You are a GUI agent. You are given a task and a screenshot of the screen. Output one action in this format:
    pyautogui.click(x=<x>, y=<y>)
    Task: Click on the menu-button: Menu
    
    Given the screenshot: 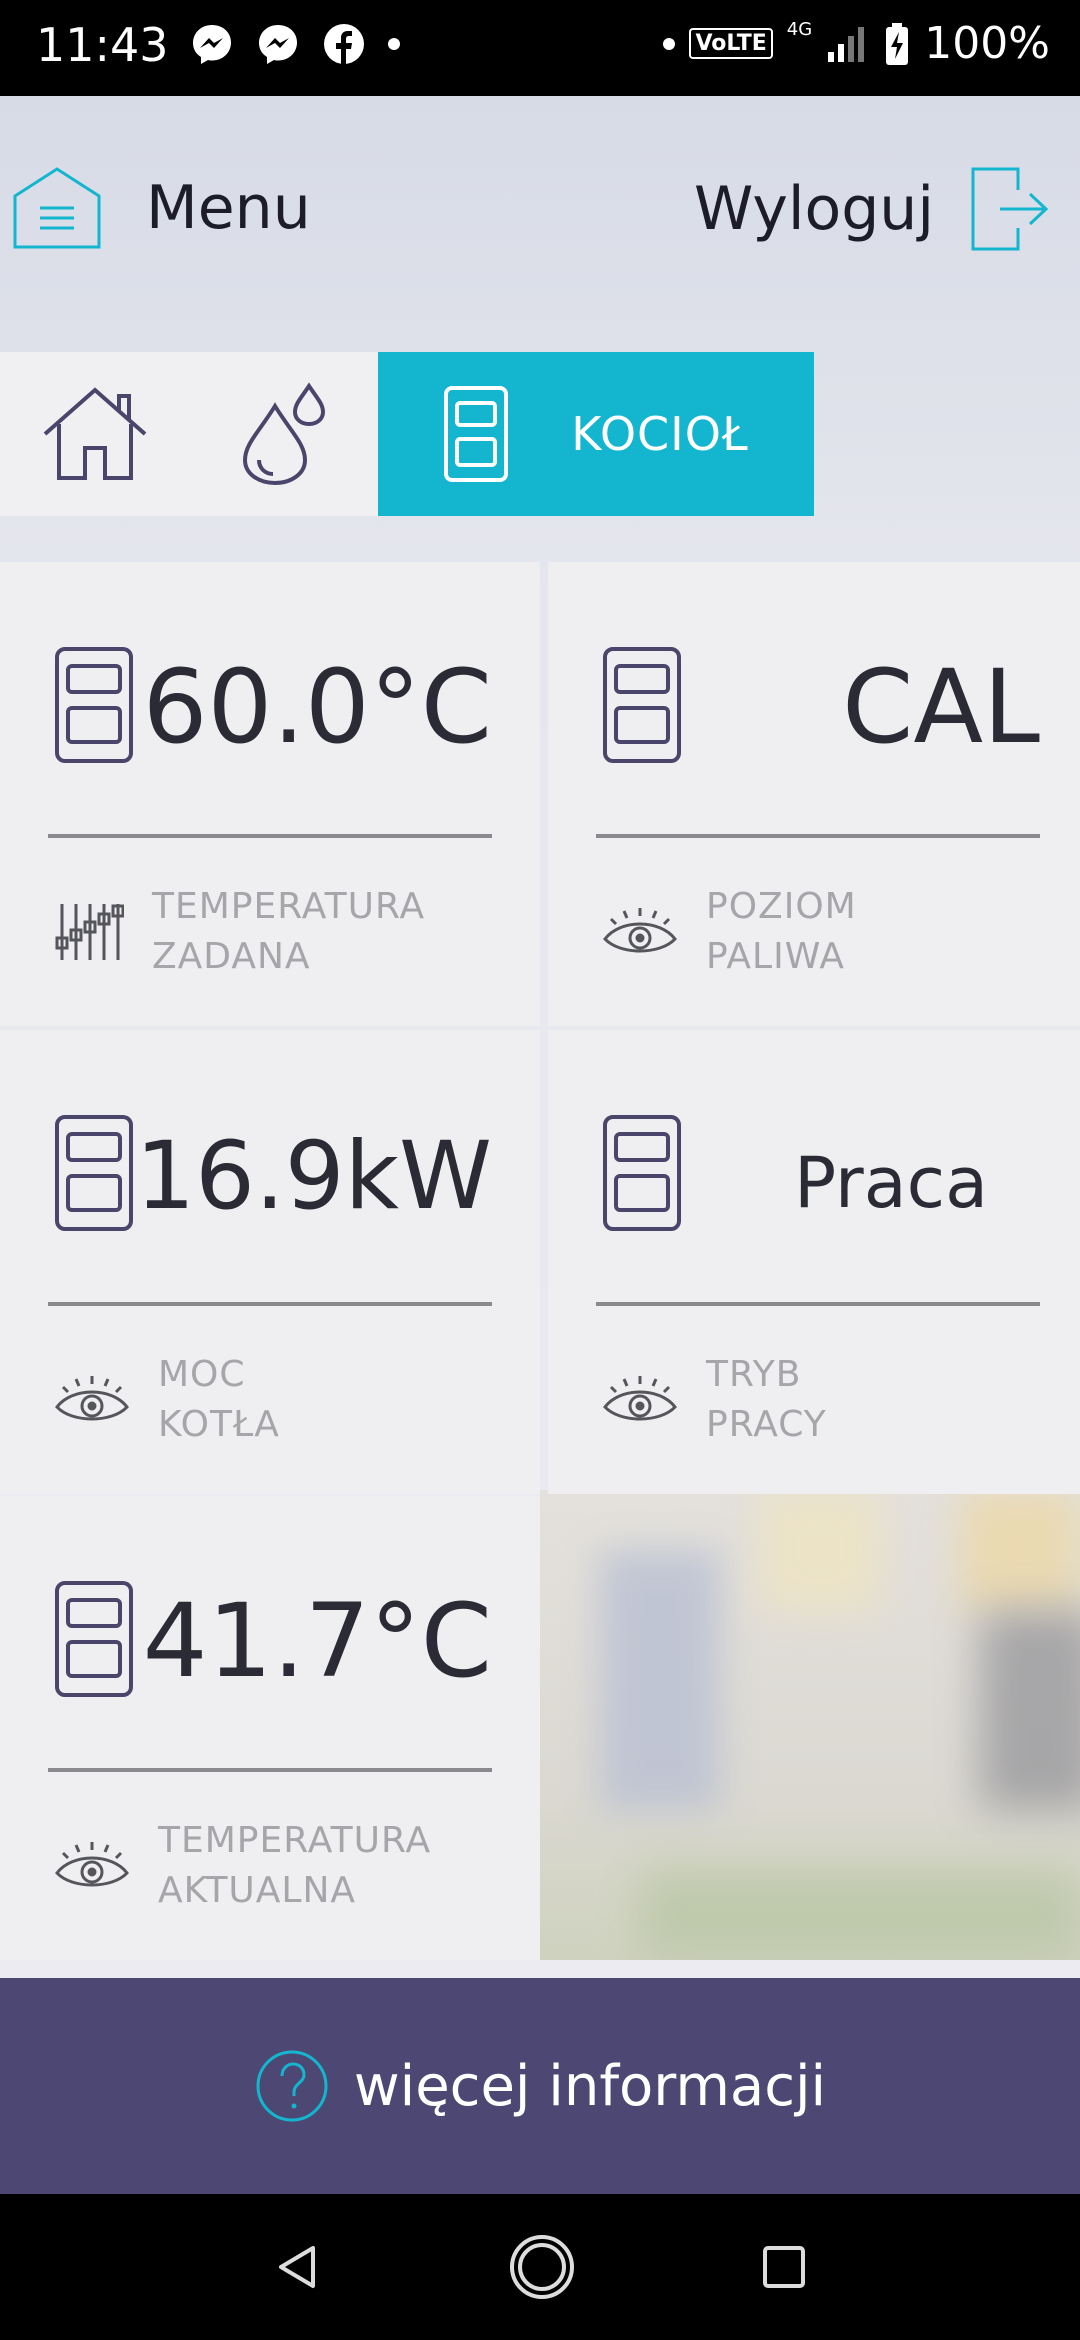 What is the action you would take?
    pyautogui.click(x=161, y=208)
    